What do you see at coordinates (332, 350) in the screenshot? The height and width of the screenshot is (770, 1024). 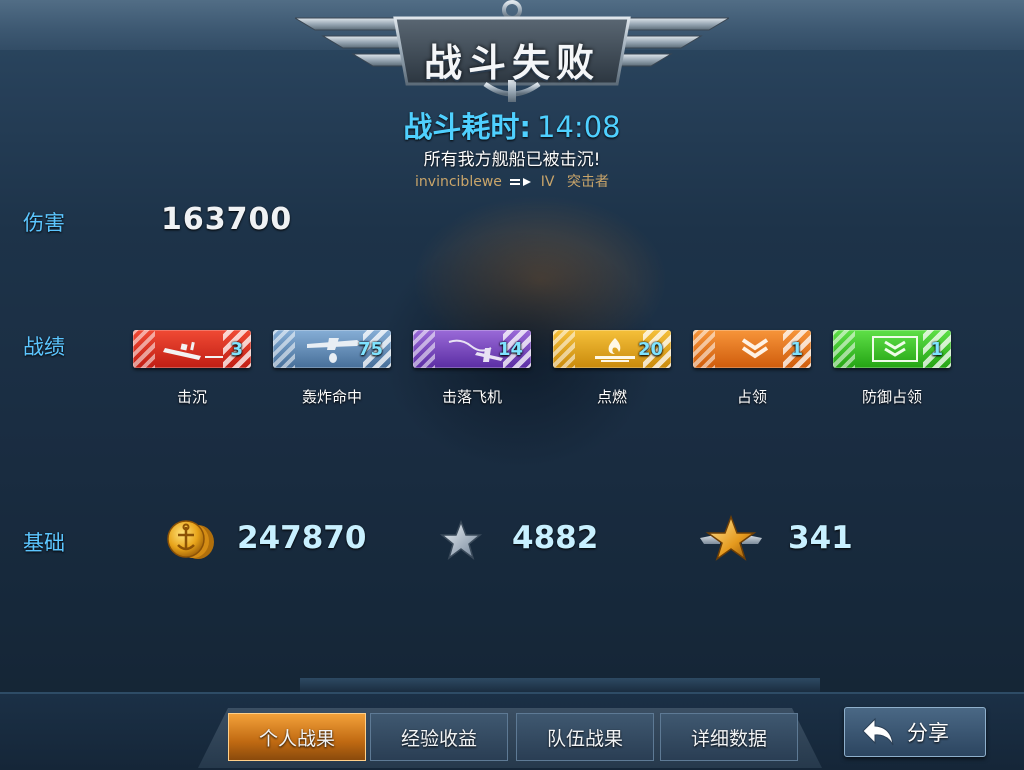 I see `achievement-bomb-hit: 75` at bounding box center [332, 350].